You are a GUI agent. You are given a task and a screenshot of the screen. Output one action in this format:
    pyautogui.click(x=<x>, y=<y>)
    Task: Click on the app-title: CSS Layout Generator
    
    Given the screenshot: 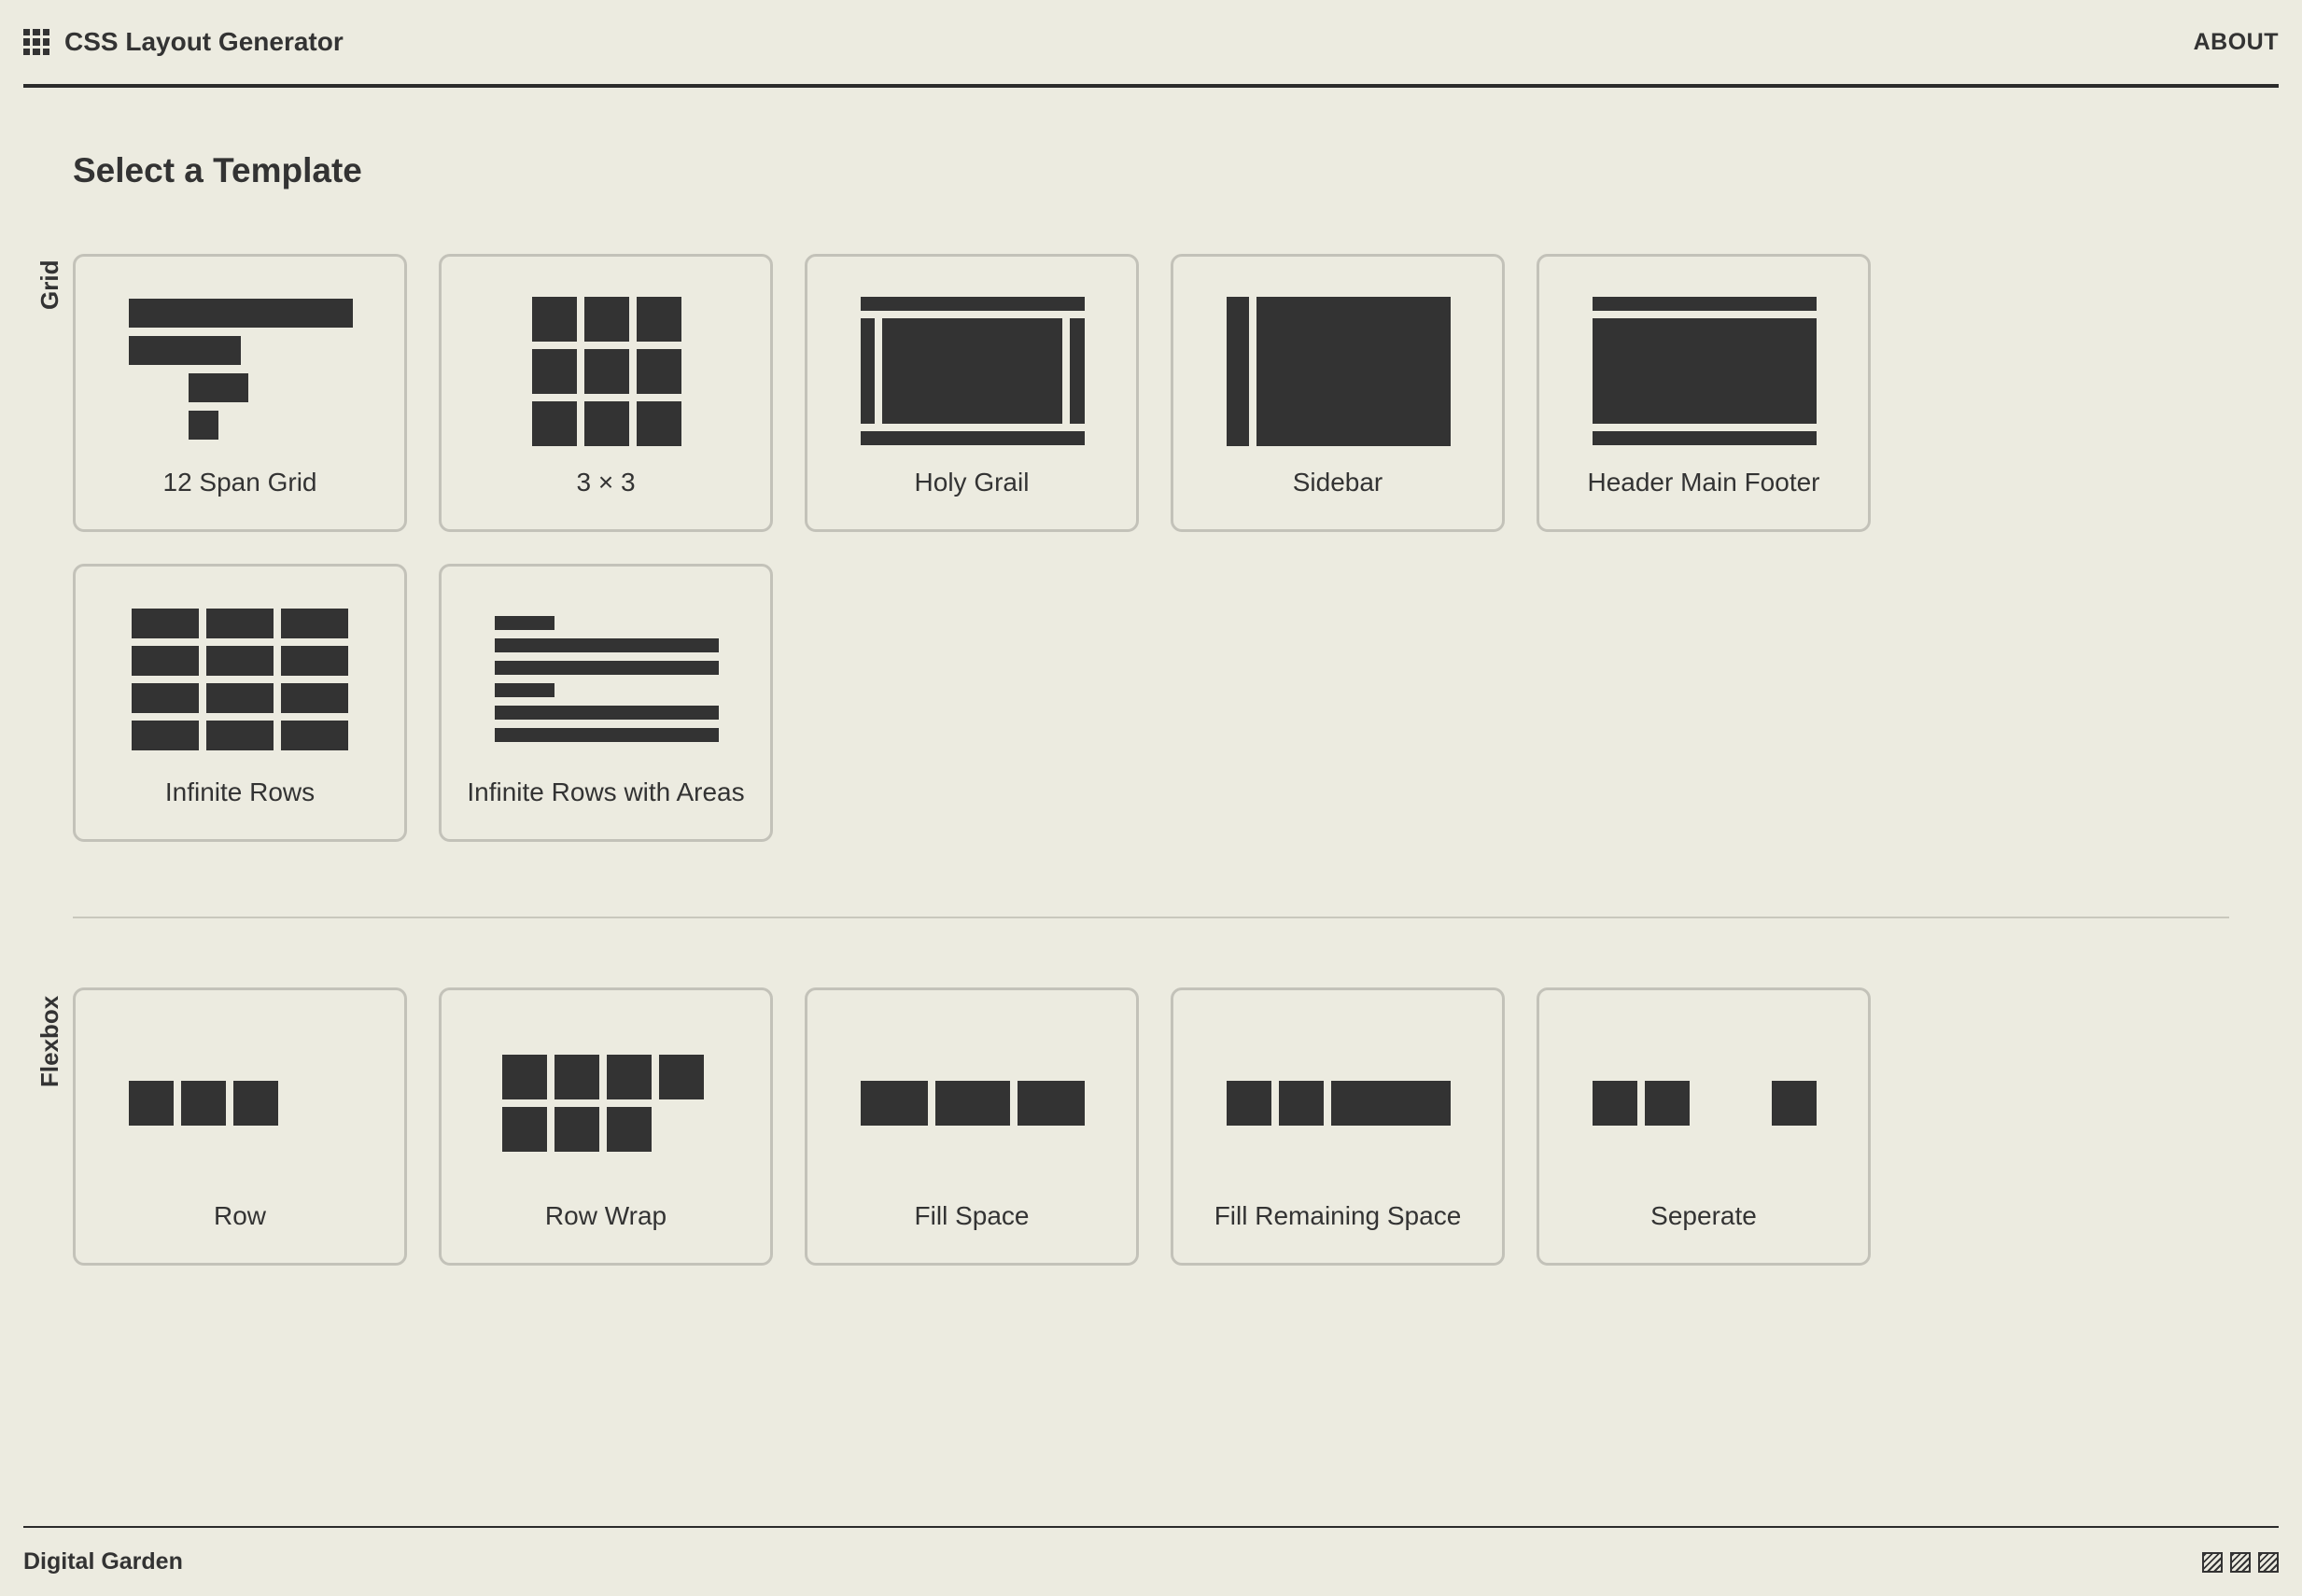 What is the action you would take?
    pyautogui.click(x=204, y=41)
    